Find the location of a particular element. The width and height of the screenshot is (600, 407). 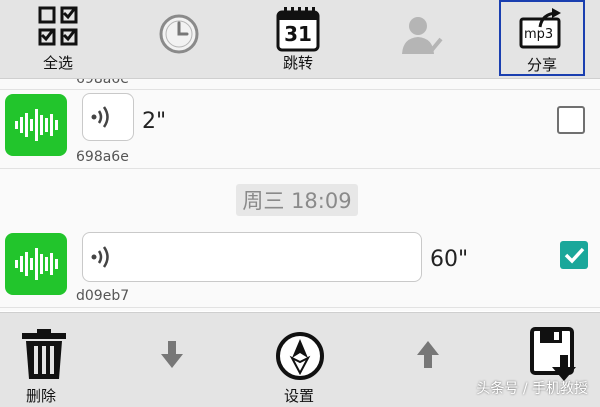

scroll-down-button is located at coordinates (172, 360).